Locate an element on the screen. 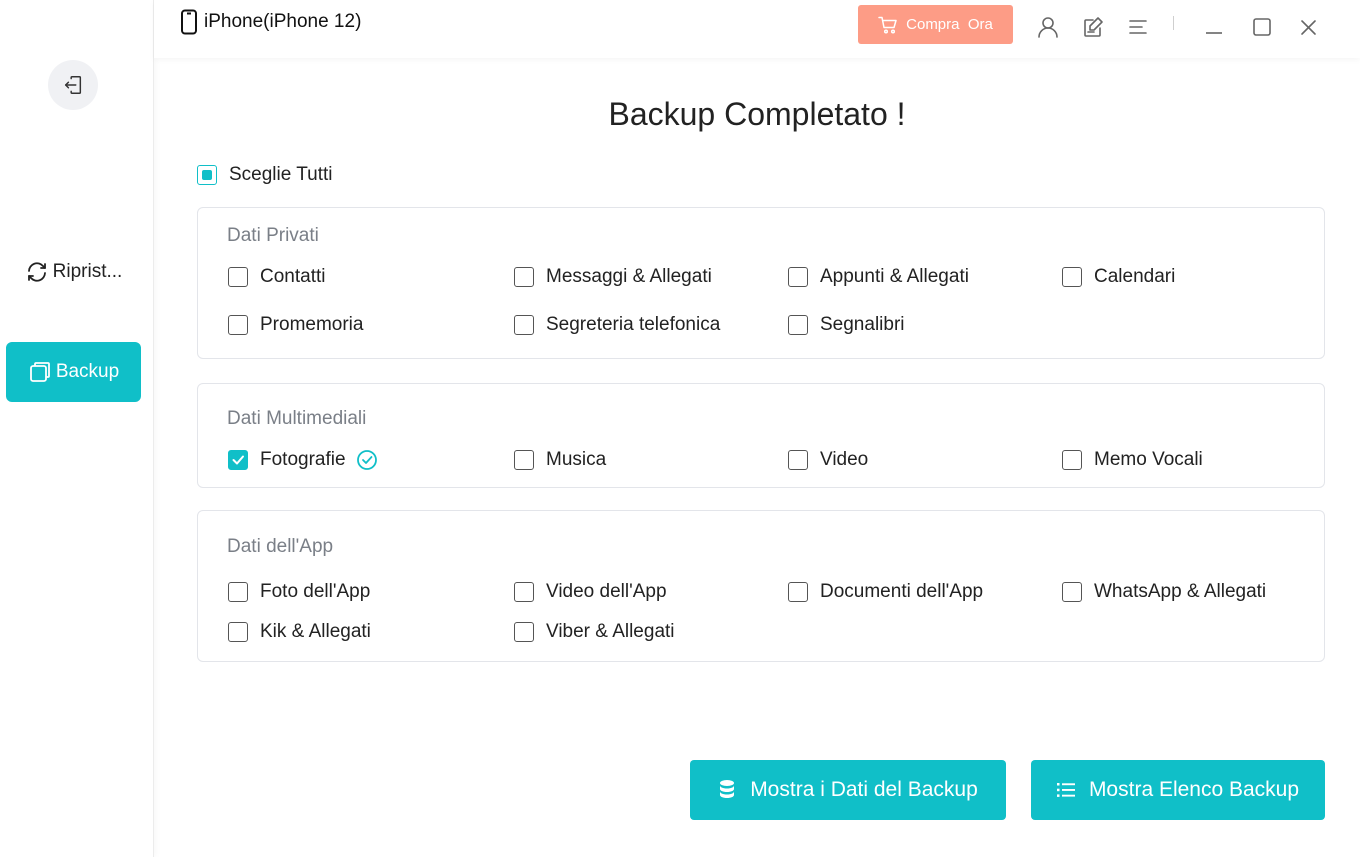 This screenshot has width=1360, height=857. cart-icon is located at coordinates (887, 25).